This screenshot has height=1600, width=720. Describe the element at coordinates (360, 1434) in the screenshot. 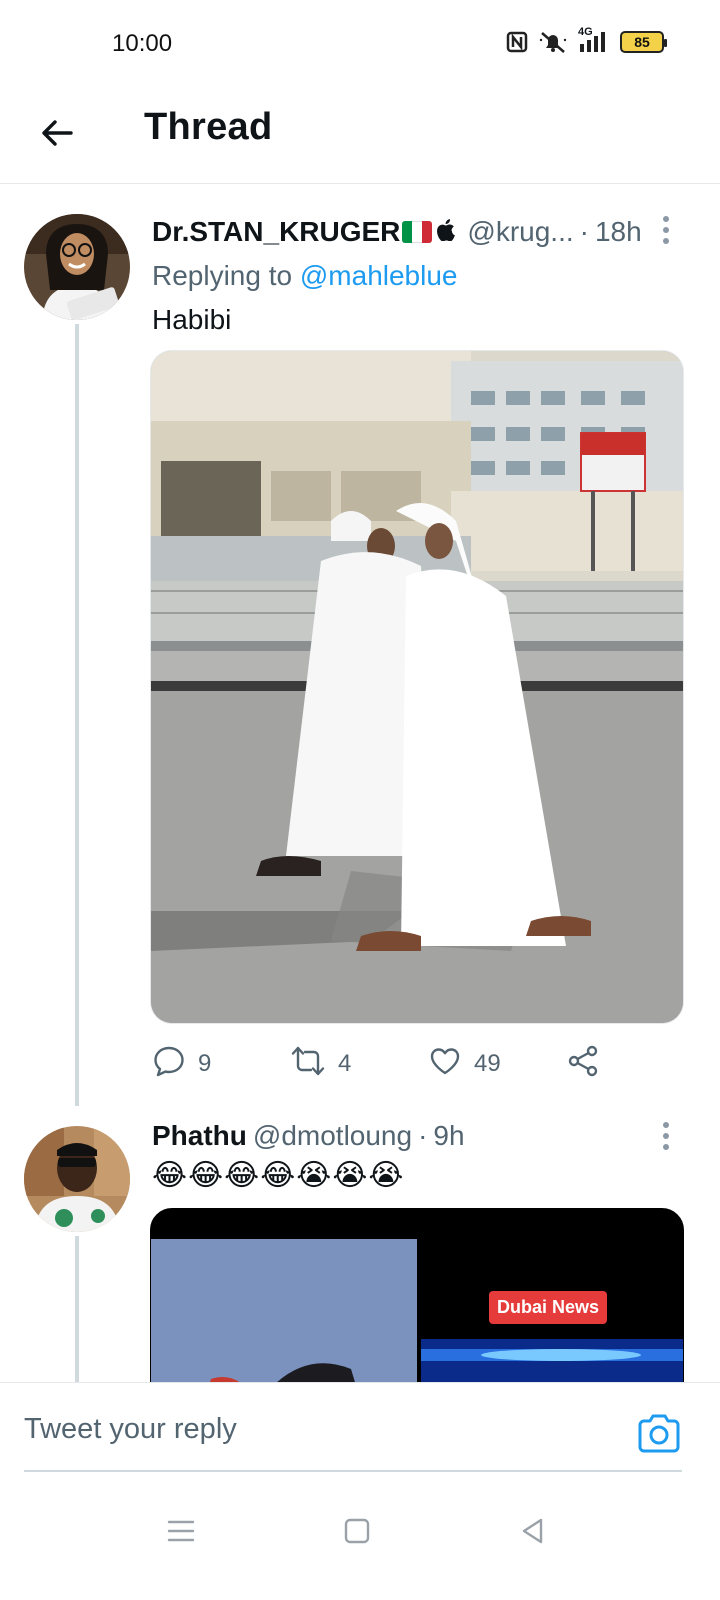

I see `reply-composer: Tweet your reply` at that location.